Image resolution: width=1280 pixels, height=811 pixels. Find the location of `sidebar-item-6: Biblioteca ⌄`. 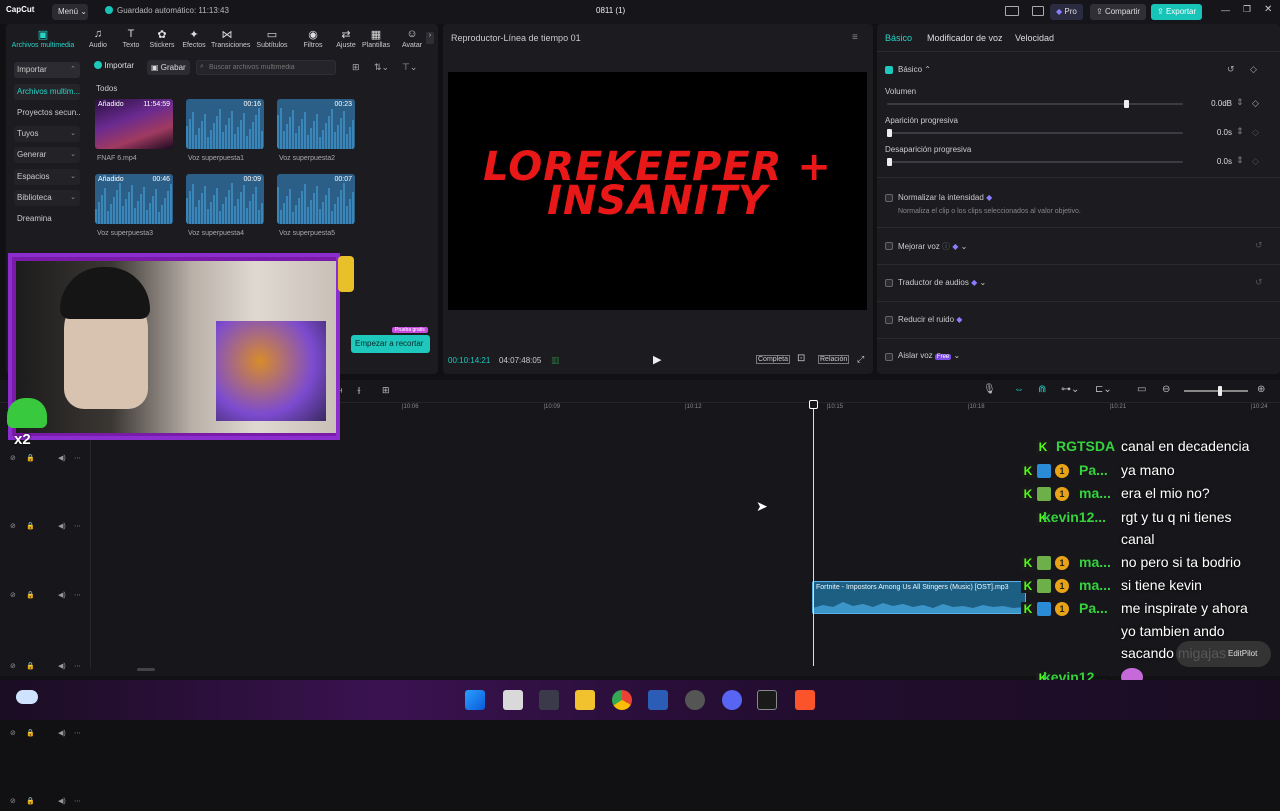

sidebar-item-6: Biblioteca ⌄ is located at coordinates (47, 198).